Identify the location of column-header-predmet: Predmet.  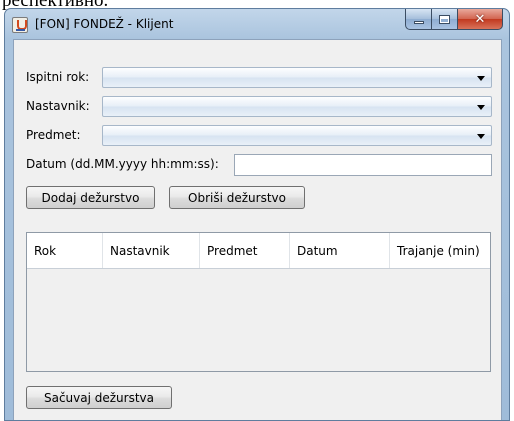
(245, 250).